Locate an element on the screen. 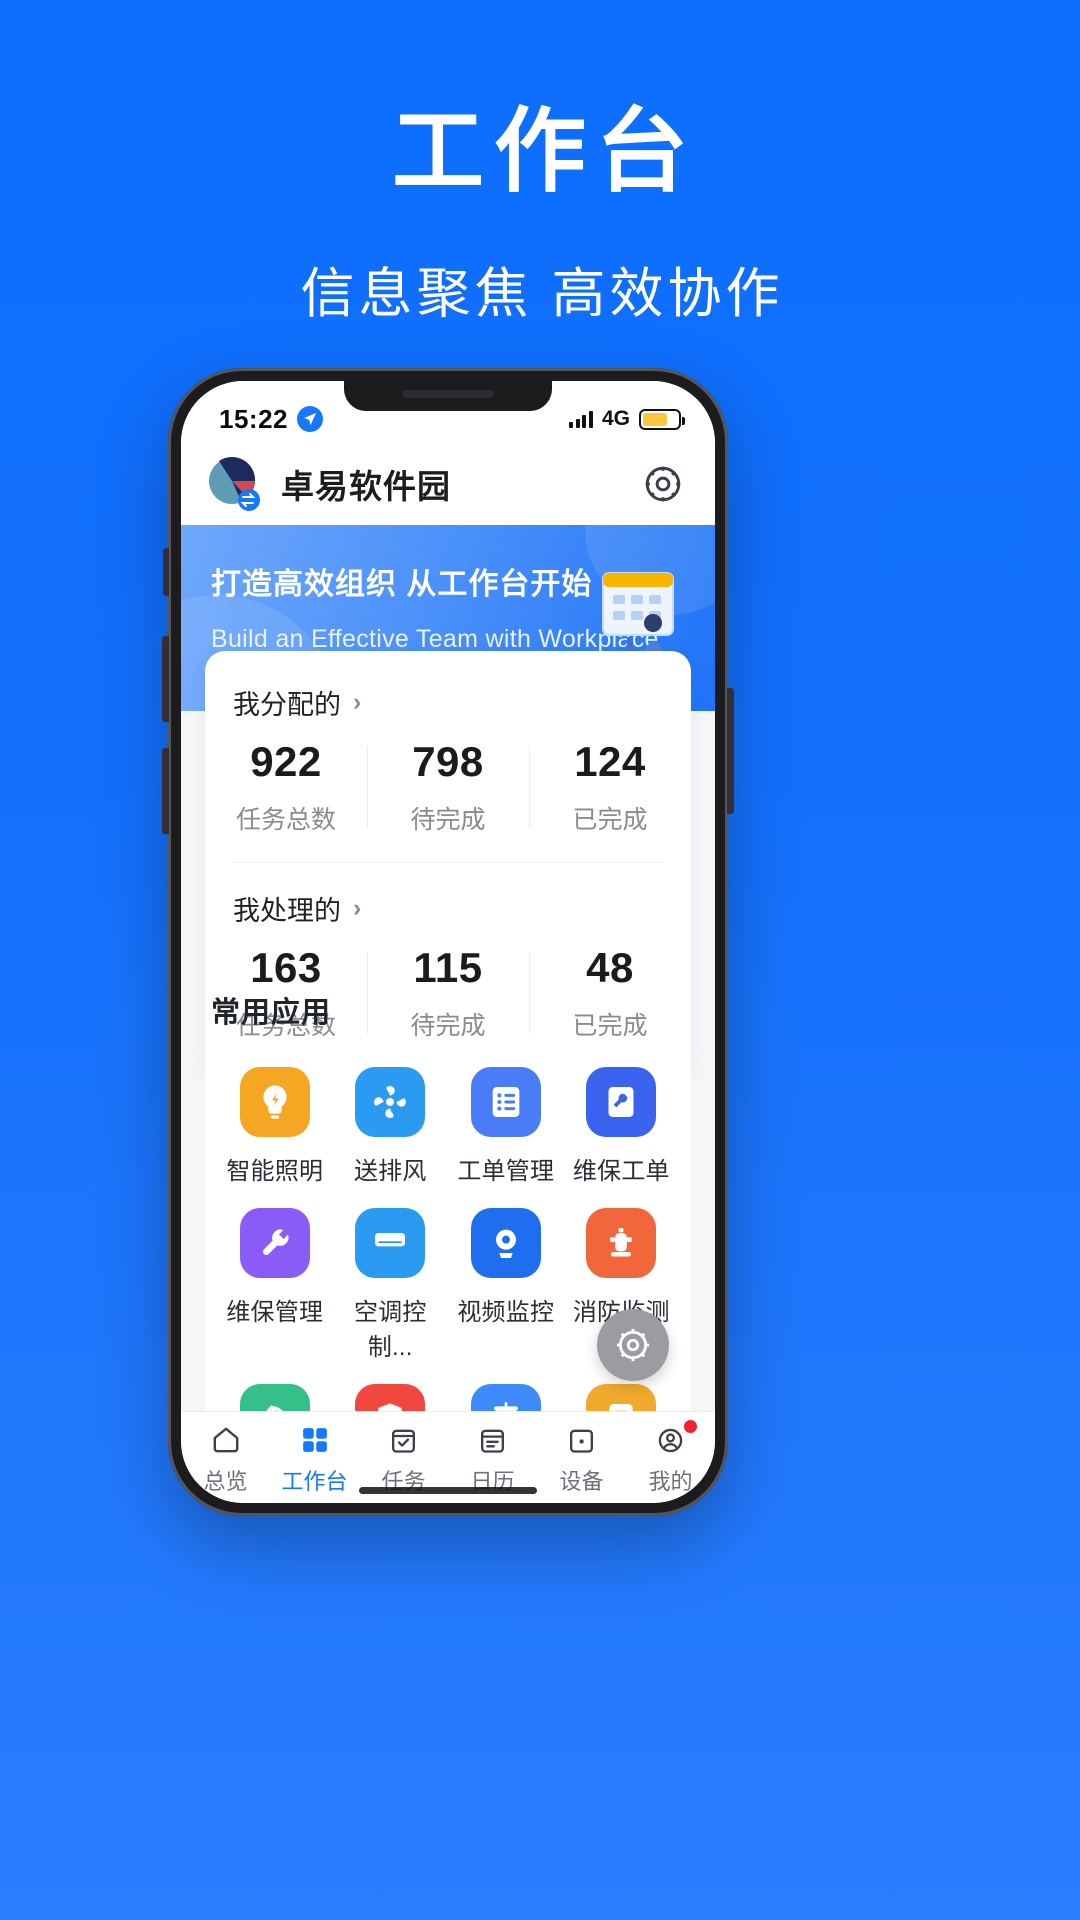 This screenshot has height=1920, width=1080. notch is located at coordinates (448, 396).